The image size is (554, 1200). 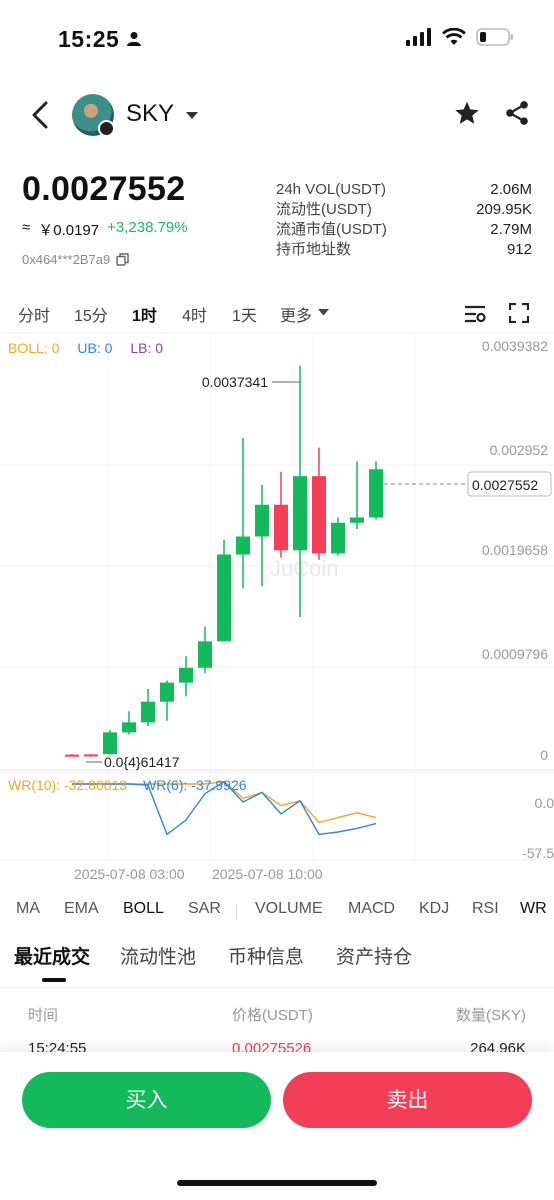 I want to click on current-price-label: 0.0027552, so click(x=505, y=485).